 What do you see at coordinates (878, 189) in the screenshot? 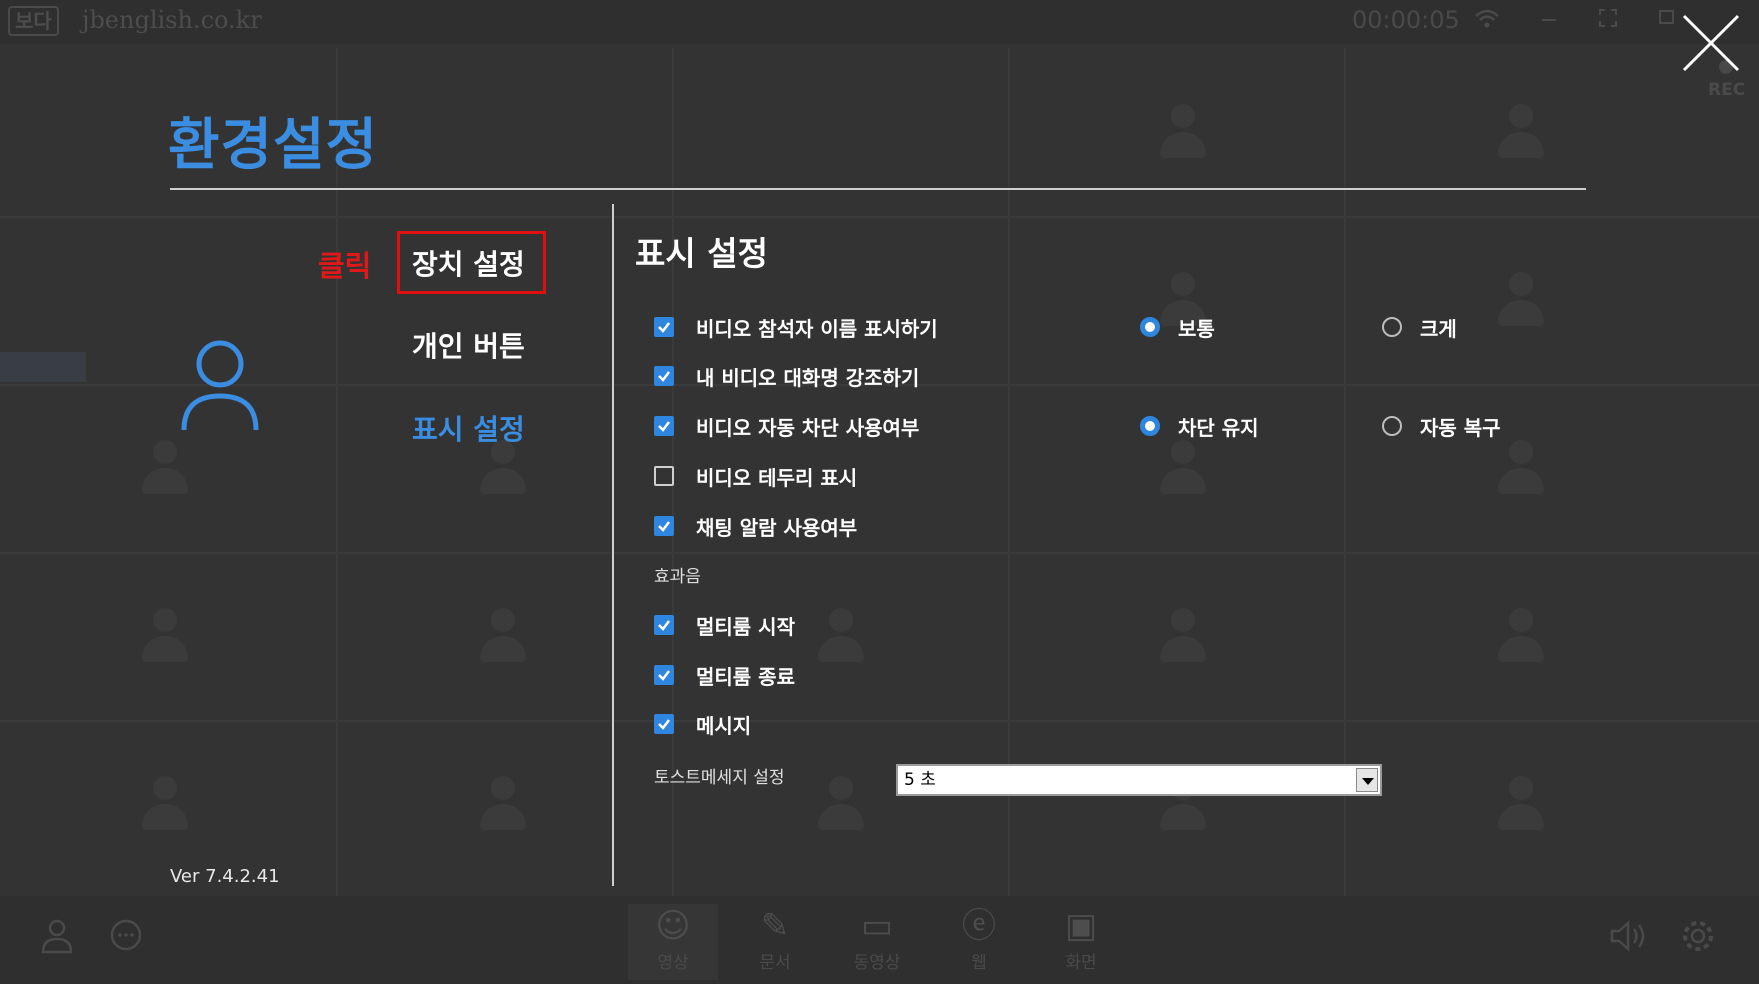
I see `title-divider` at bounding box center [878, 189].